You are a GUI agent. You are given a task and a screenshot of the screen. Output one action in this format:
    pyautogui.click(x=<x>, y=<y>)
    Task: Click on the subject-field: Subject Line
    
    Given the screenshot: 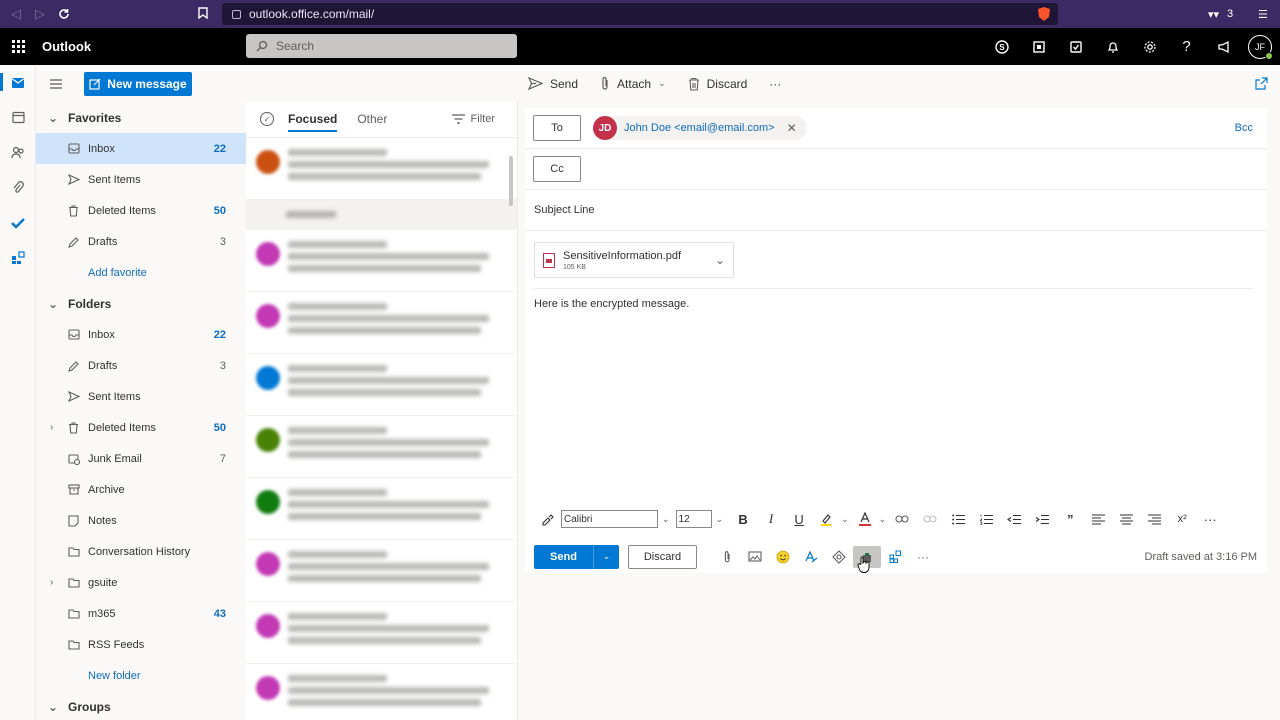 What is the action you would take?
    pyautogui.click(x=896, y=210)
    